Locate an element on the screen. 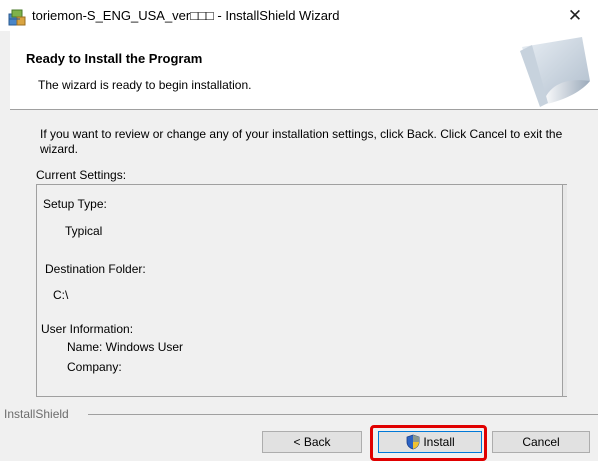 The height and width of the screenshot is (461, 598). install-button-label: Install is located at coordinates (439, 442).